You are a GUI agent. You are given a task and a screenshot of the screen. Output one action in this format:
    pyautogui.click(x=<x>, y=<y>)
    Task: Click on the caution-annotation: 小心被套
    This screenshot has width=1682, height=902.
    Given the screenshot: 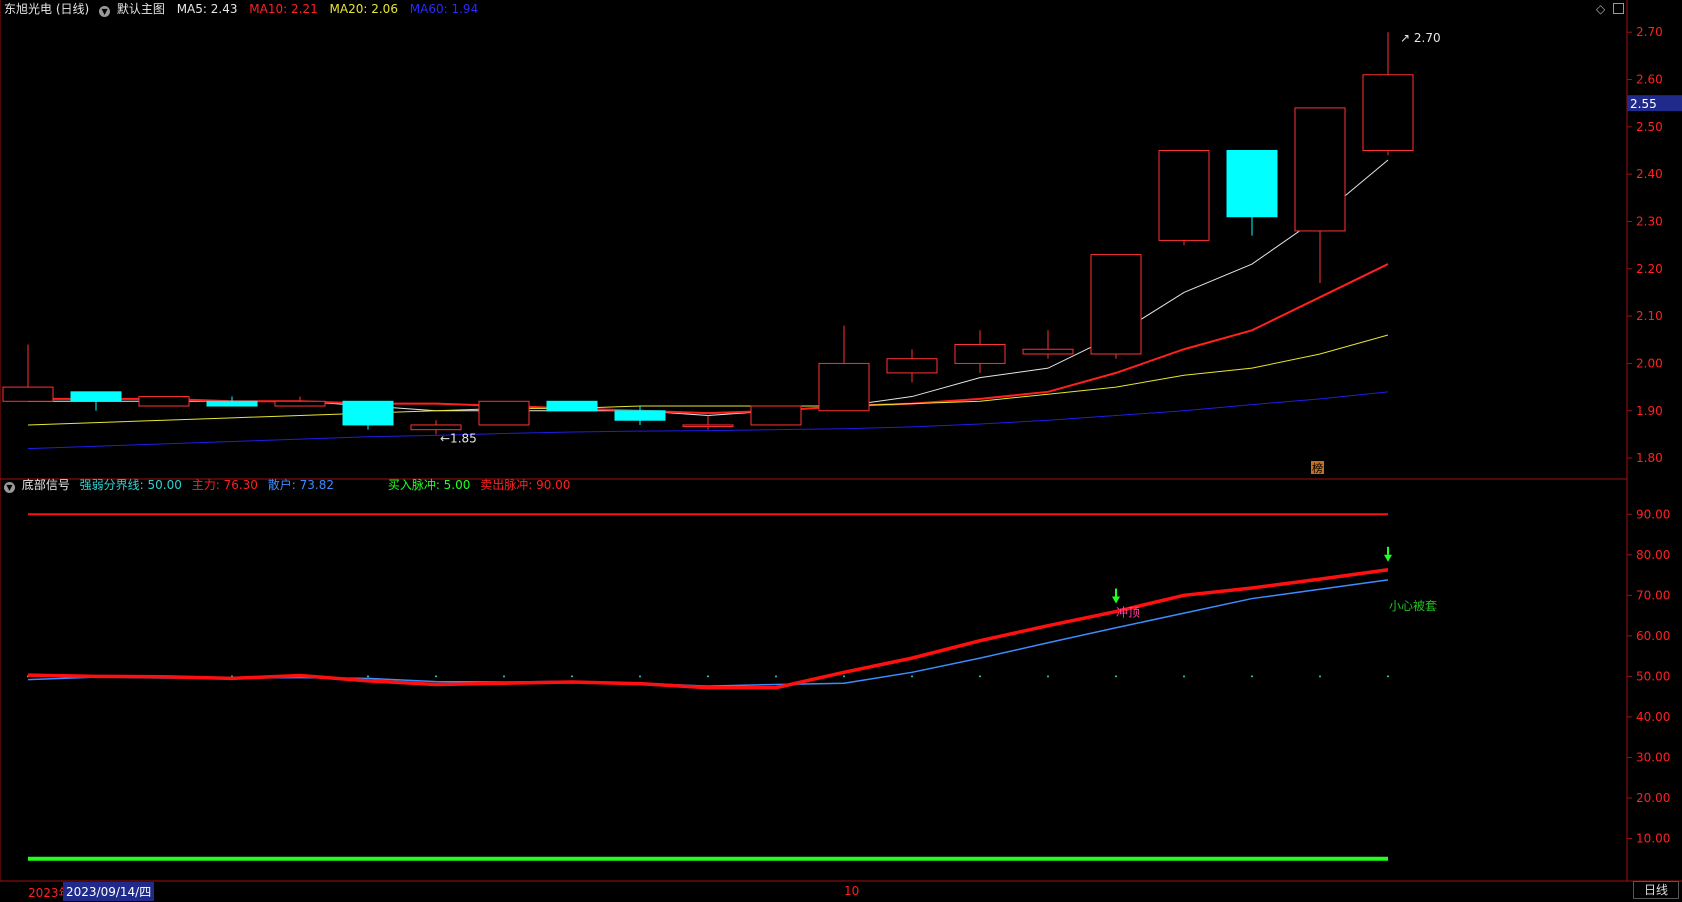 What is the action you would take?
    pyautogui.click(x=1413, y=606)
    